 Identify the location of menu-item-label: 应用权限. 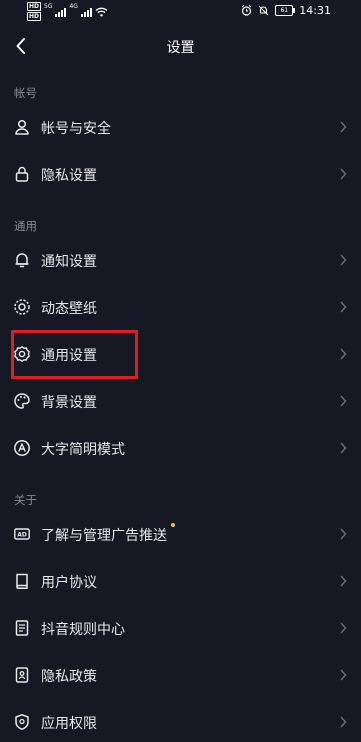
(69, 724).